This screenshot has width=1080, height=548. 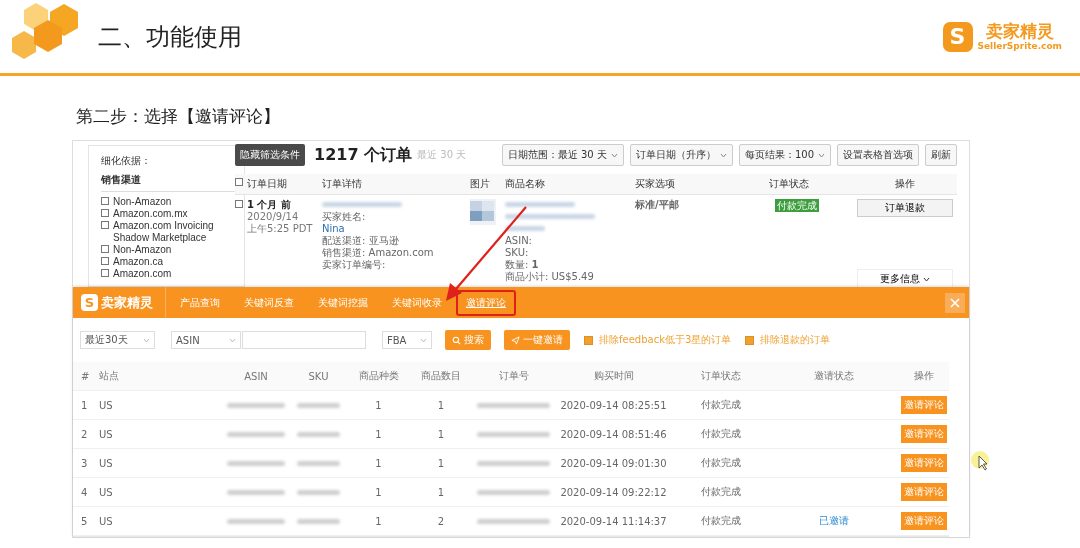 I want to click on column-header: 订单号, so click(x=513, y=376).